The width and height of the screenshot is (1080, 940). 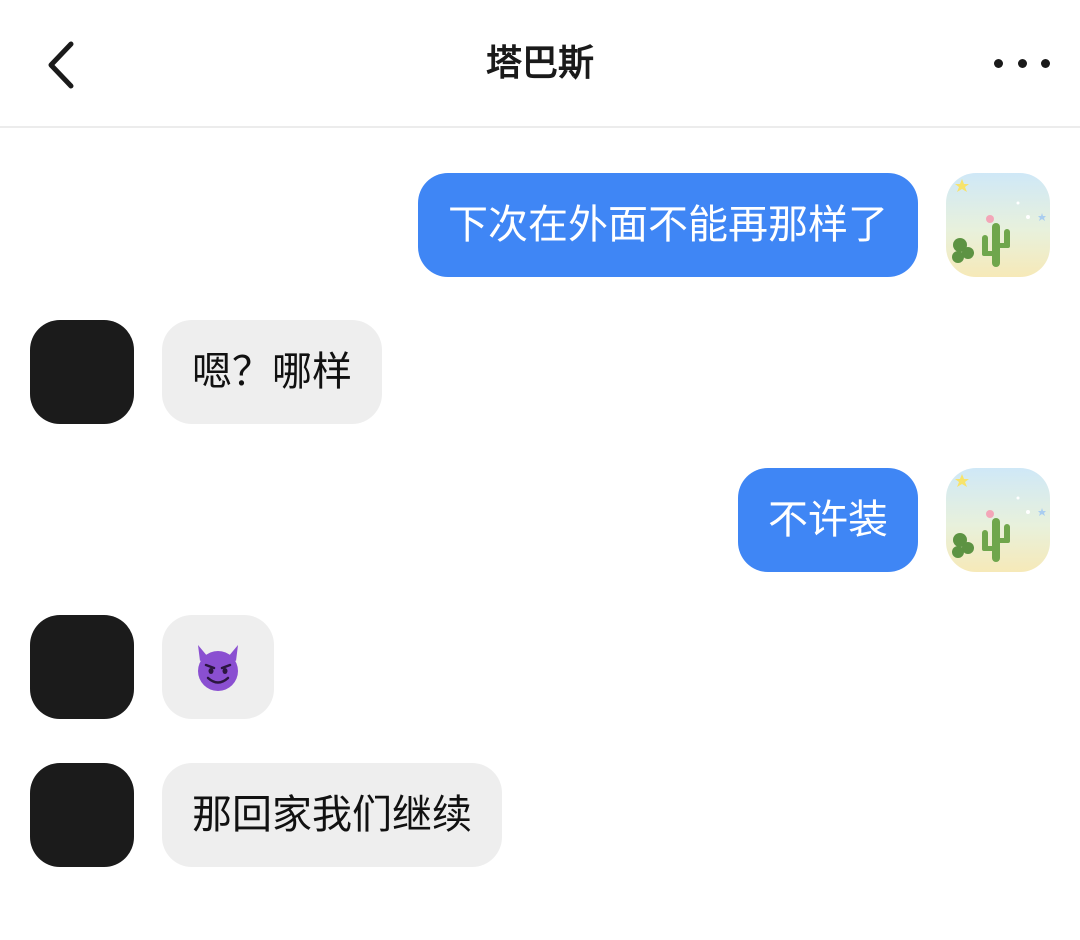 I want to click on incoming-message-bubble, so click(x=218, y=667).